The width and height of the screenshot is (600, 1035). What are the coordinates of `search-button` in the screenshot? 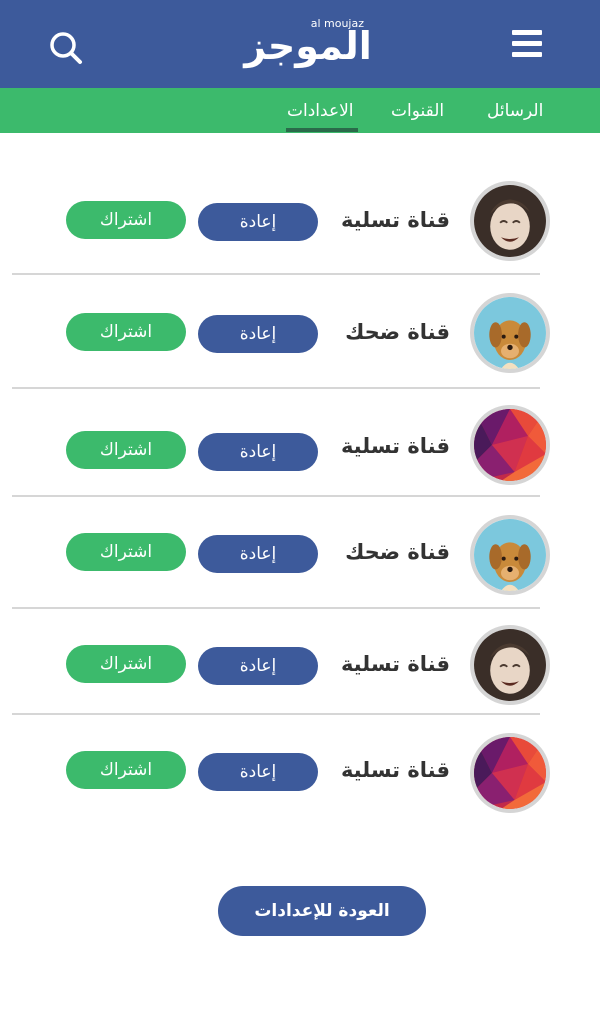 It's located at (66, 48).